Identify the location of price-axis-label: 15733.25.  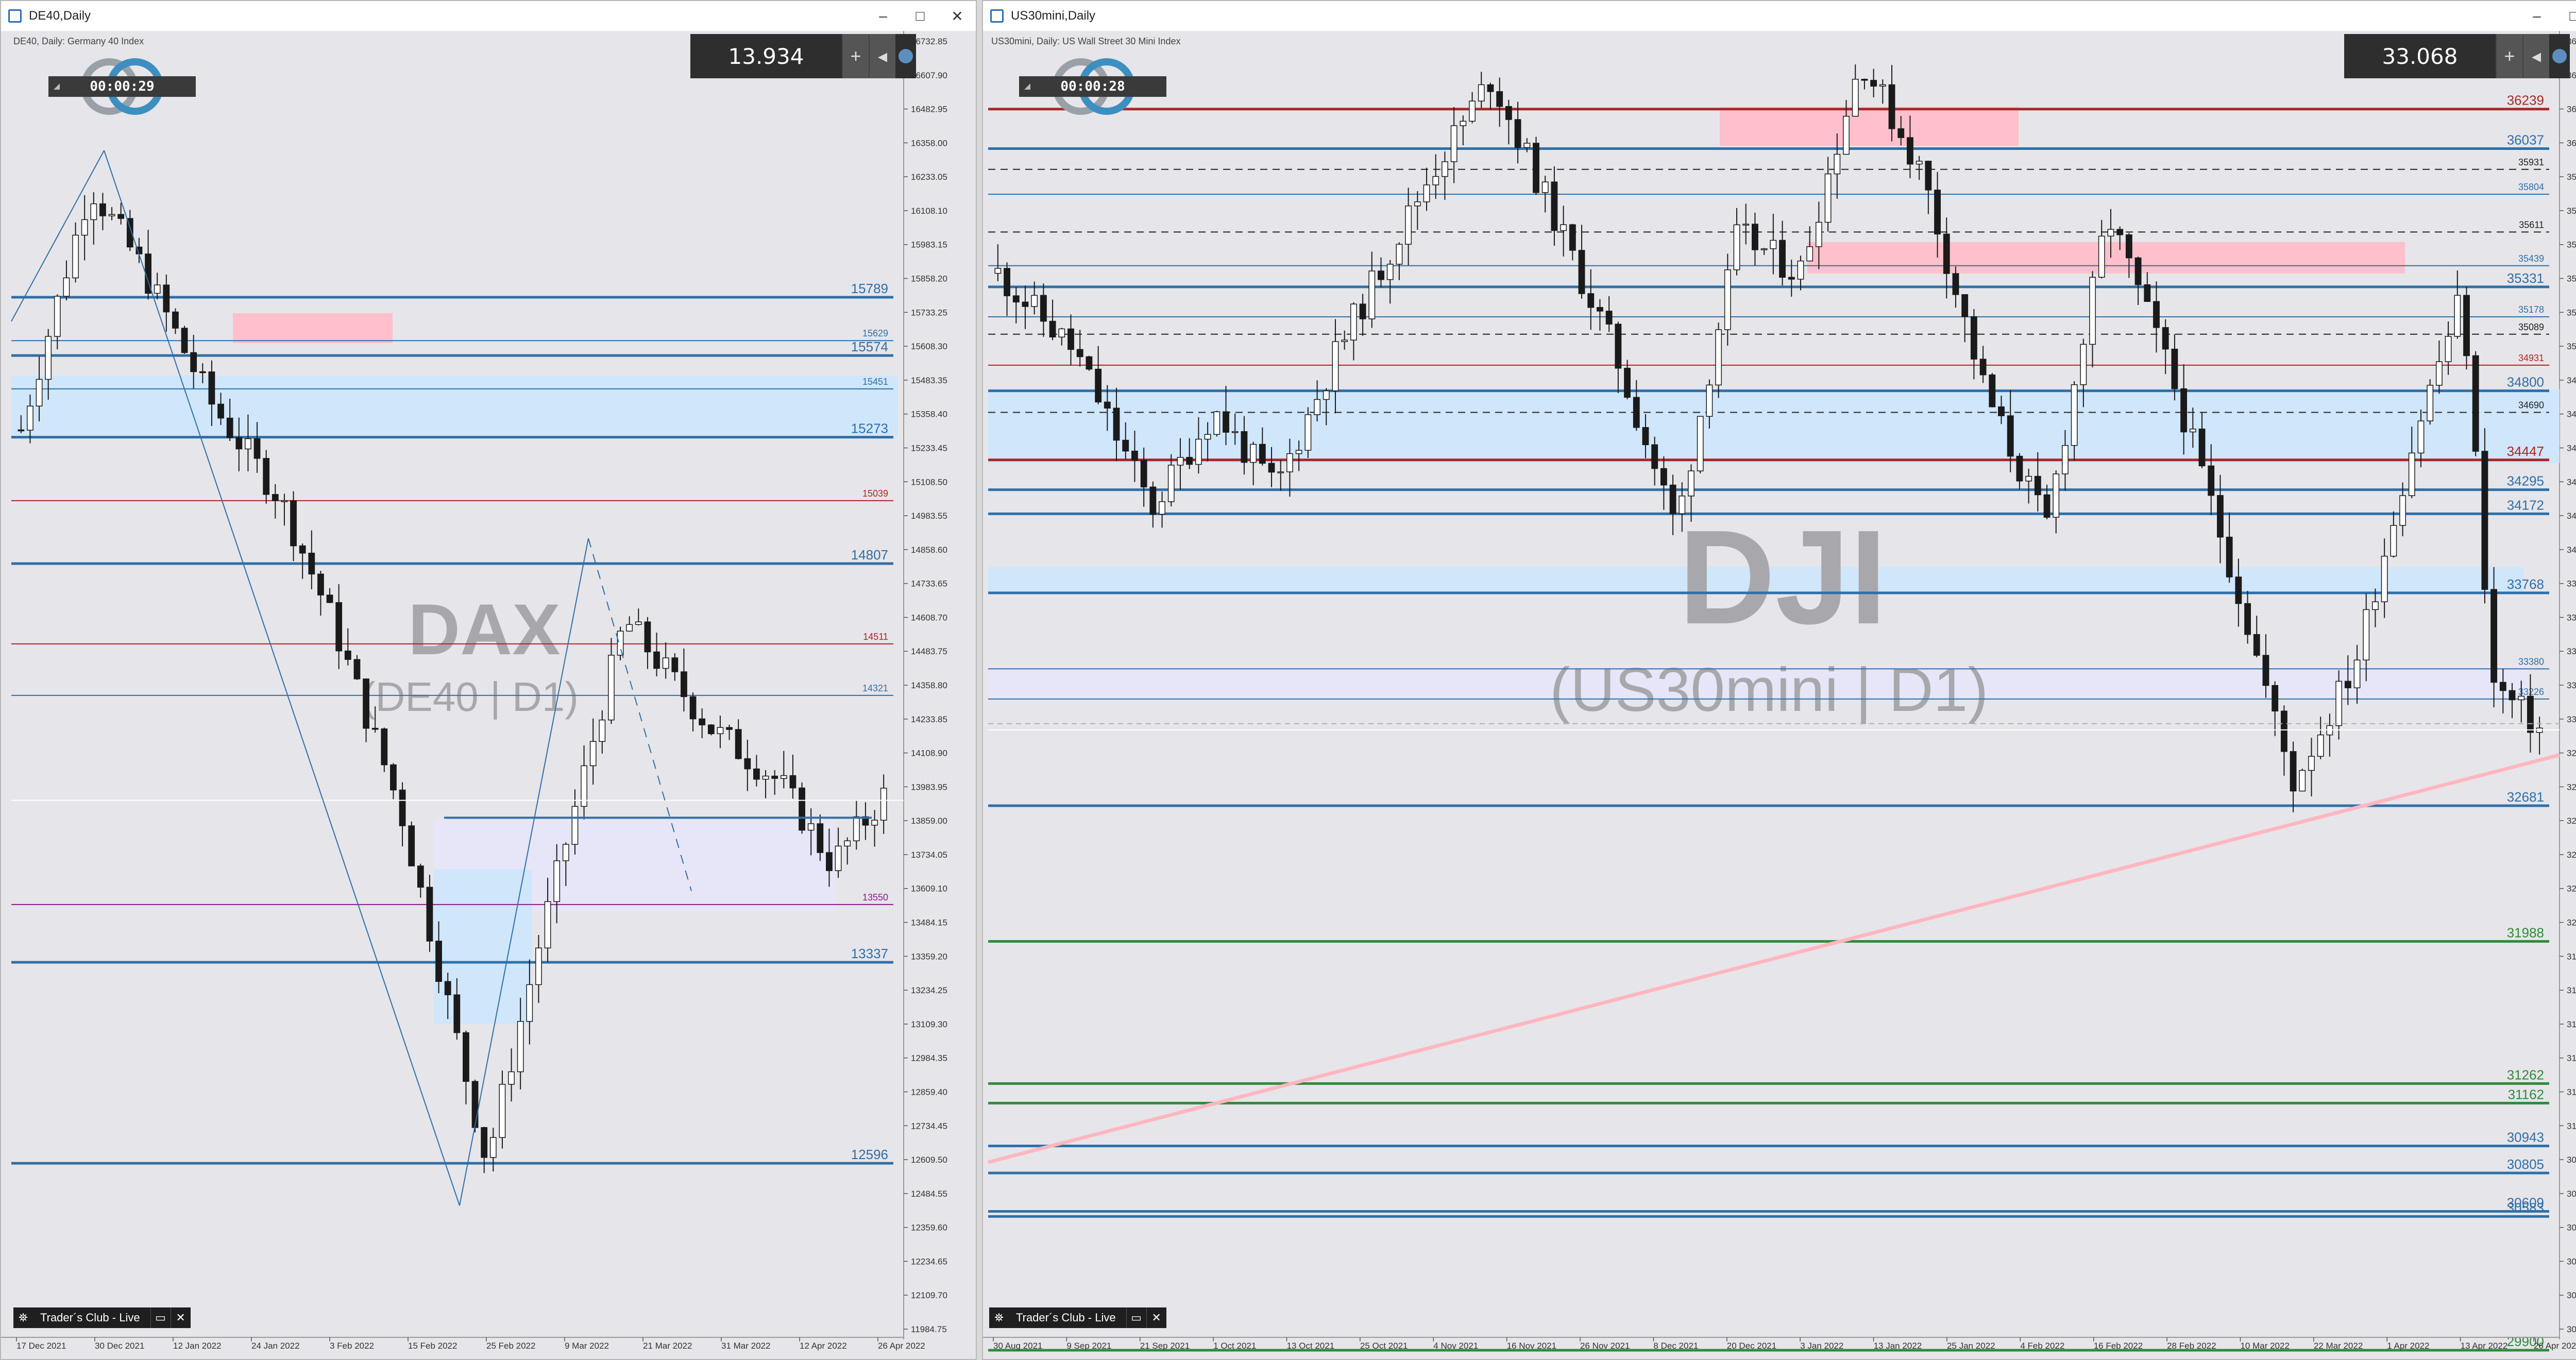
(929, 312).